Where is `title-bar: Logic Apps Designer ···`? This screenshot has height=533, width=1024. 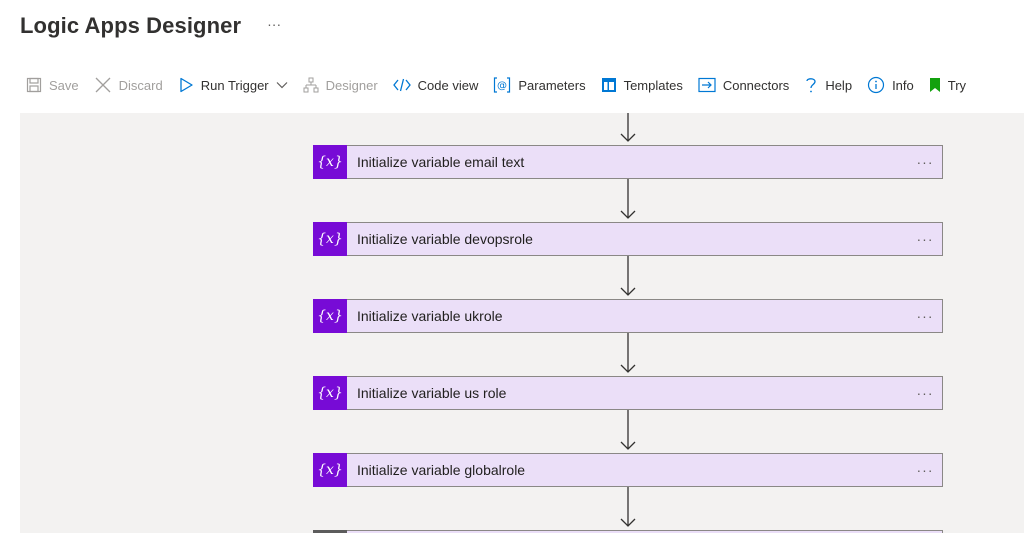 title-bar: Logic Apps Designer ··· is located at coordinates (150, 26).